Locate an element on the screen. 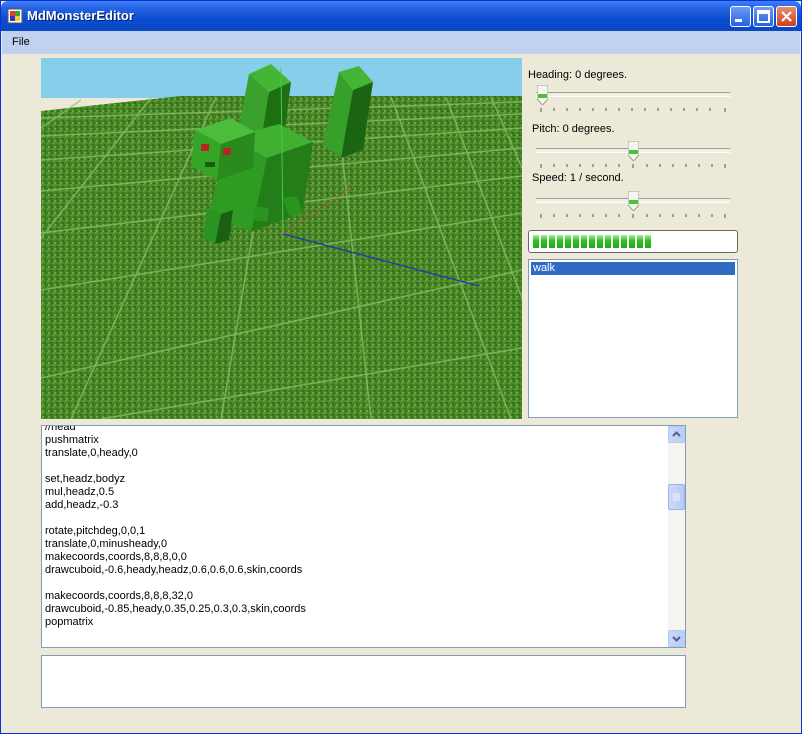  code-line: makecoords,coords,8,8,8,0,0 is located at coordinates (355, 557).